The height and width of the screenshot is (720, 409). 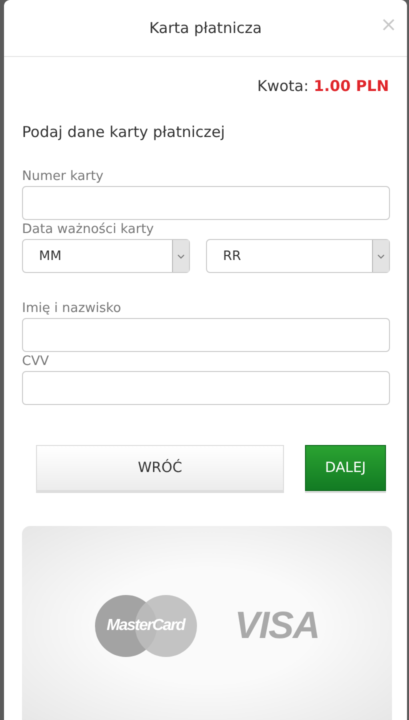 What do you see at coordinates (88, 229) in the screenshot?
I see `field-label: Data ważności karty` at bounding box center [88, 229].